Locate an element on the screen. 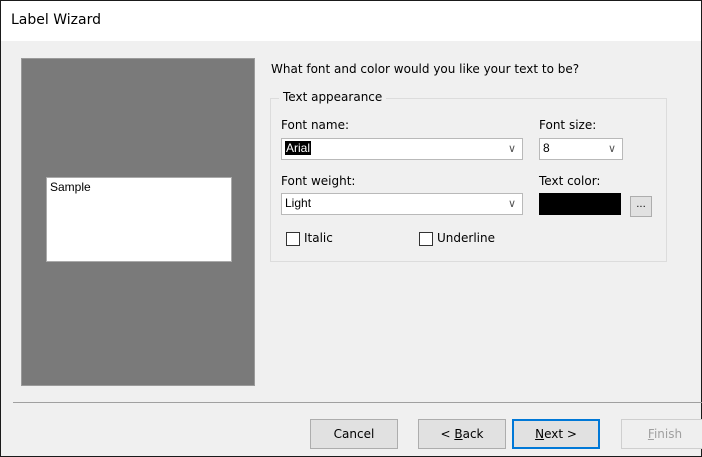  back-mnemonic: B is located at coordinates (458, 434).